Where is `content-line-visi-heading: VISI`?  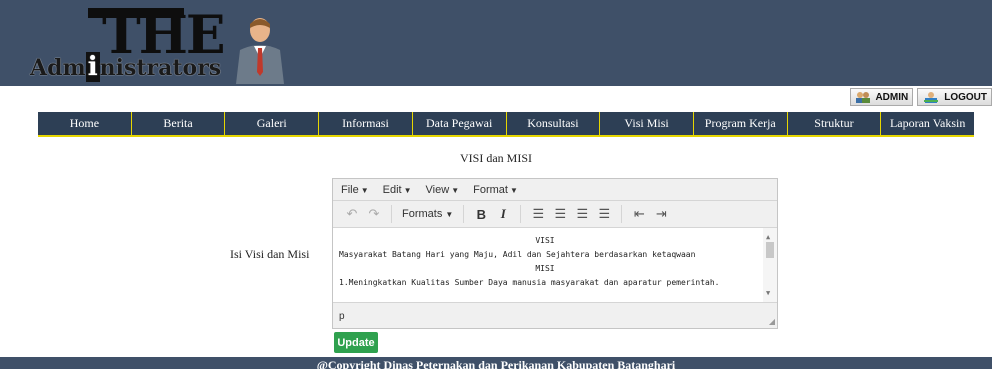
content-line-visi-heading: VISI is located at coordinates (545, 240).